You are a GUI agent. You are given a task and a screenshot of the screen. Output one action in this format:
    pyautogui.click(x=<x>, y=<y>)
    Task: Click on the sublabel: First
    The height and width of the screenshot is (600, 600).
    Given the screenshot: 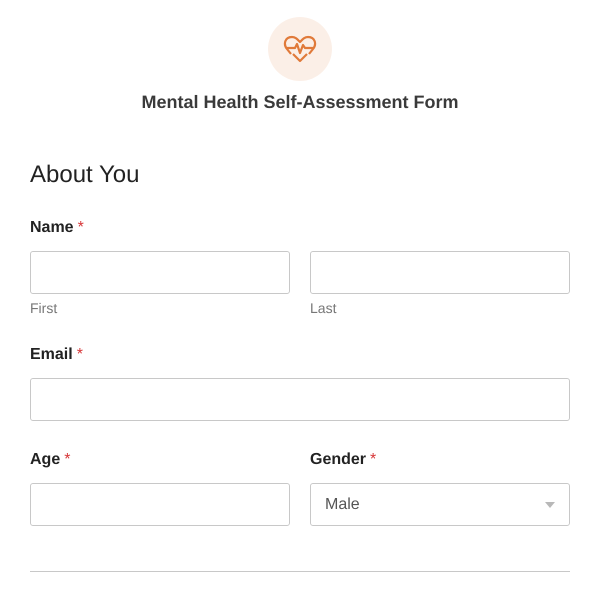 What is the action you would take?
    pyautogui.click(x=44, y=308)
    